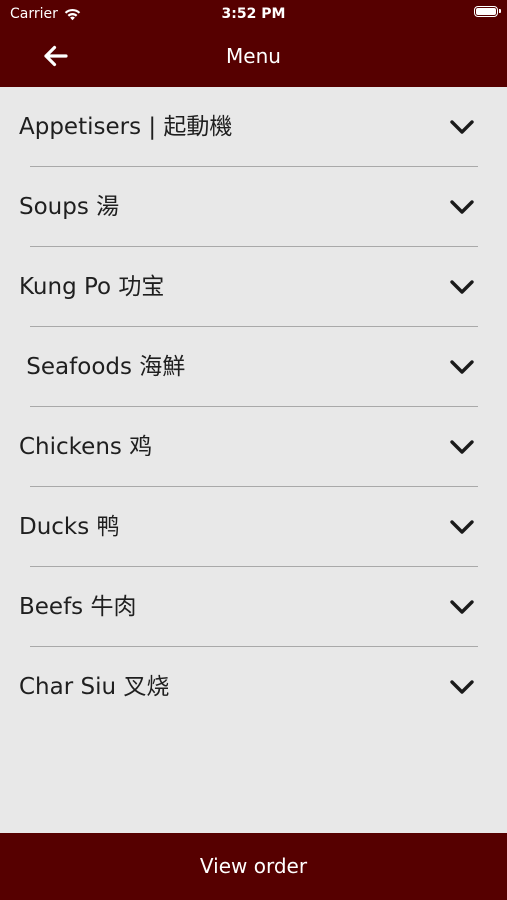  I want to click on category-row: Ducks 鸭, so click(253, 527).